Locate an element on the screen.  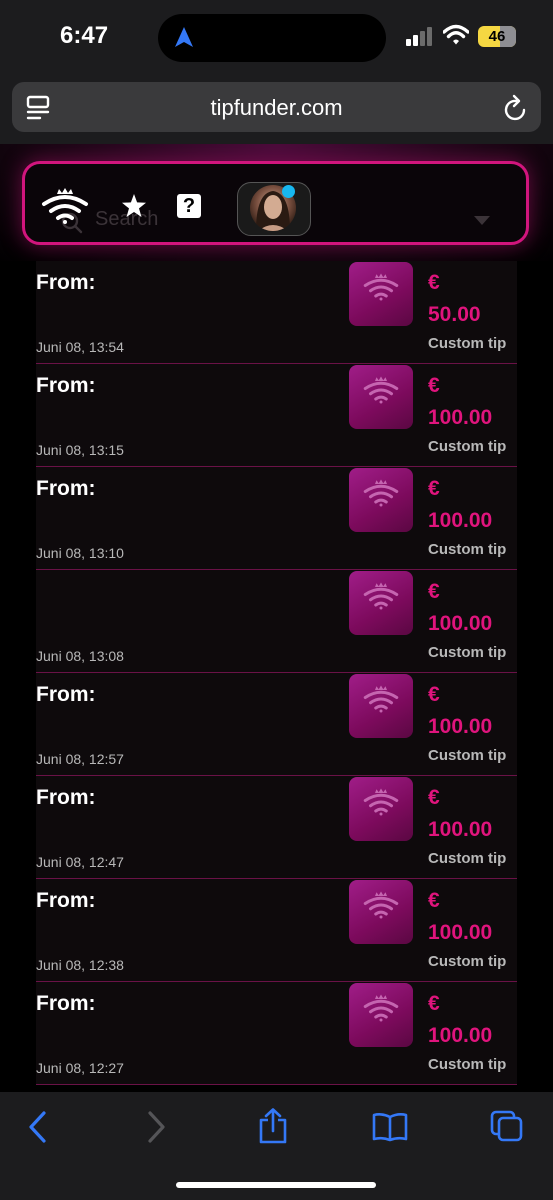
tip-amount: 50.00 is located at coordinates (454, 314).